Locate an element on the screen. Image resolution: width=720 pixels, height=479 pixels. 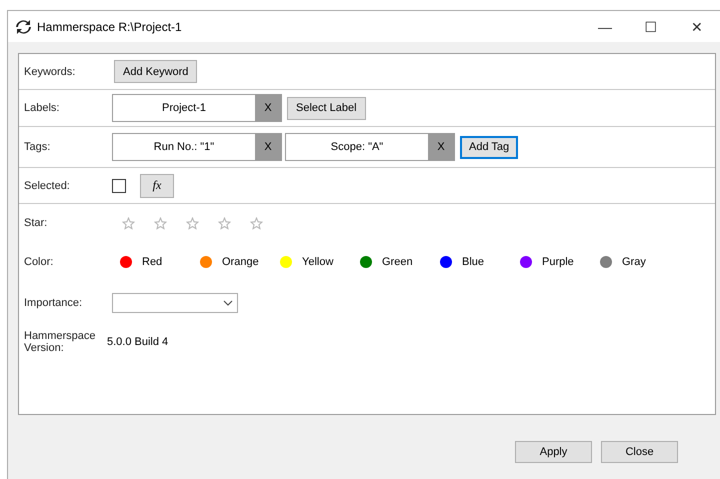
window-title: Hammerspace R:\Project-1 is located at coordinates (110, 27).